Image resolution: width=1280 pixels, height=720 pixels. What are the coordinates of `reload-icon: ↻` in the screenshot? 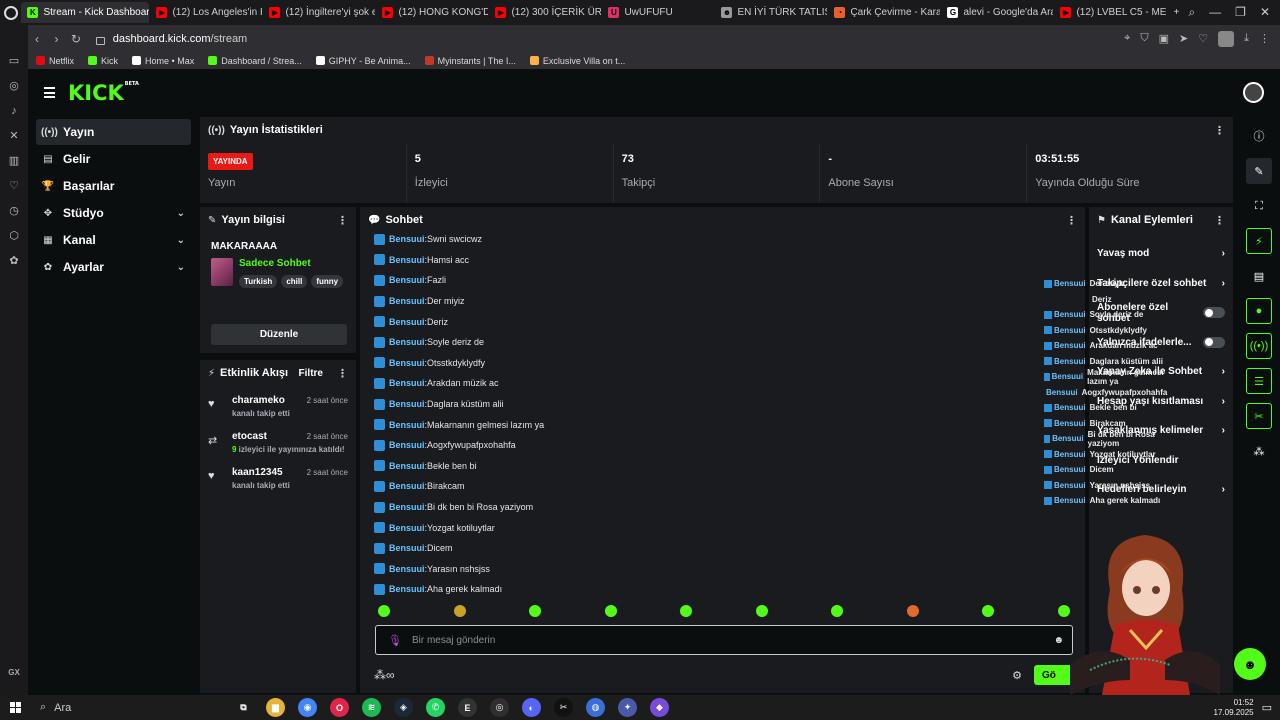 It's located at (75, 39).